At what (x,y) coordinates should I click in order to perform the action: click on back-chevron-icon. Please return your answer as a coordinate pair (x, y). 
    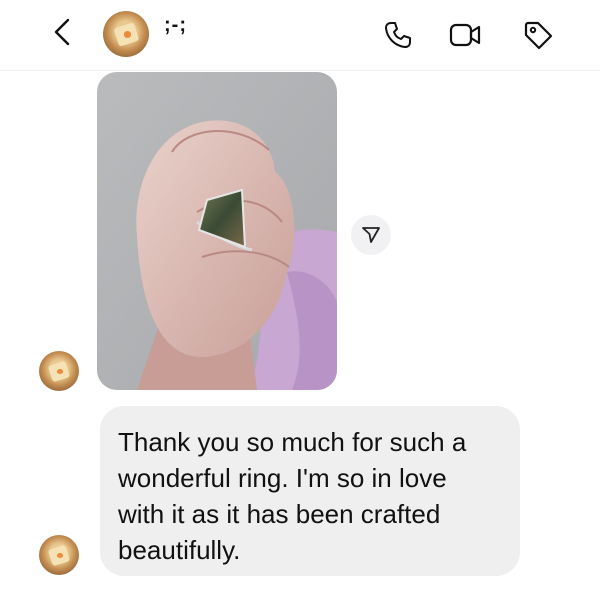
    Looking at the image, I should click on (62, 32).